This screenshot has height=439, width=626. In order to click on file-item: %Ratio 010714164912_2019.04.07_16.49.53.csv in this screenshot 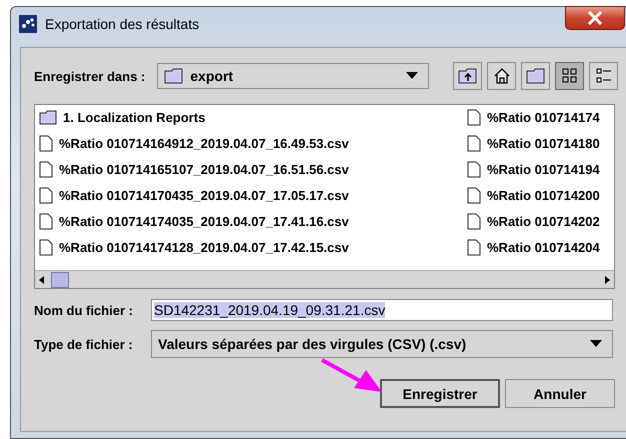, I will do `click(253, 143)`.